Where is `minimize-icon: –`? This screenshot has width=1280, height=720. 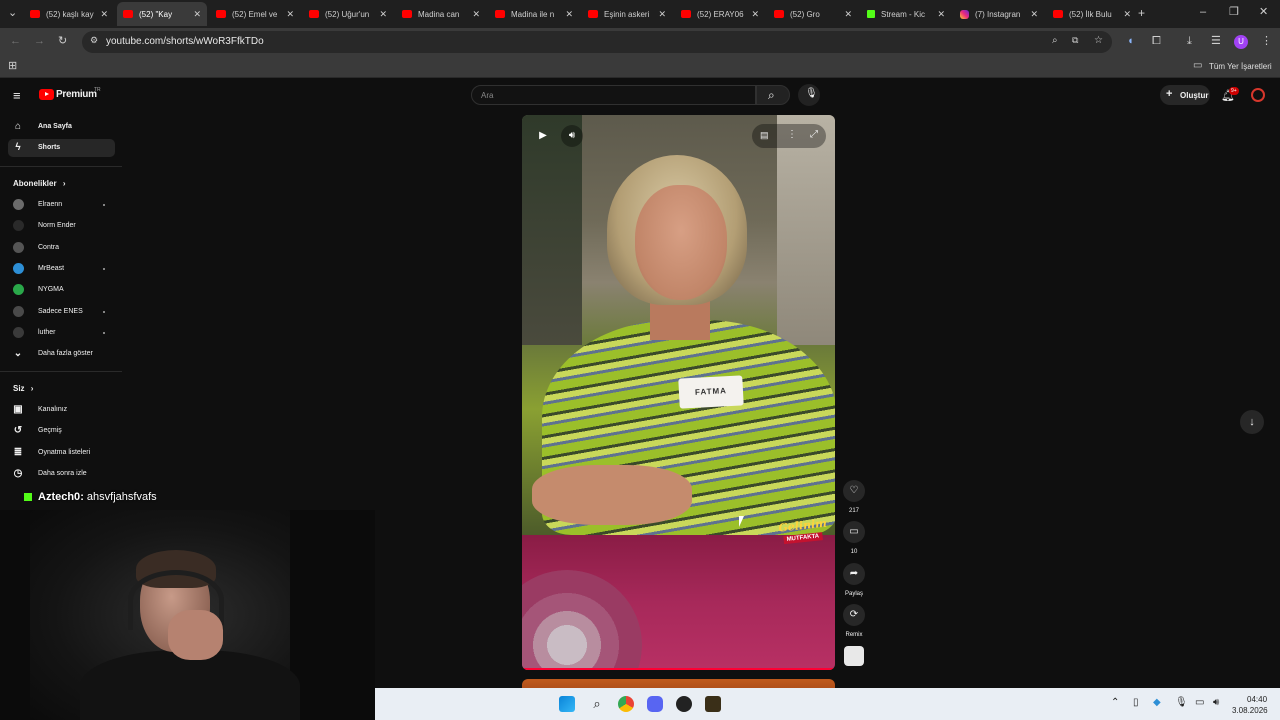
minimize-icon: – is located at coordinates (1203, 12).